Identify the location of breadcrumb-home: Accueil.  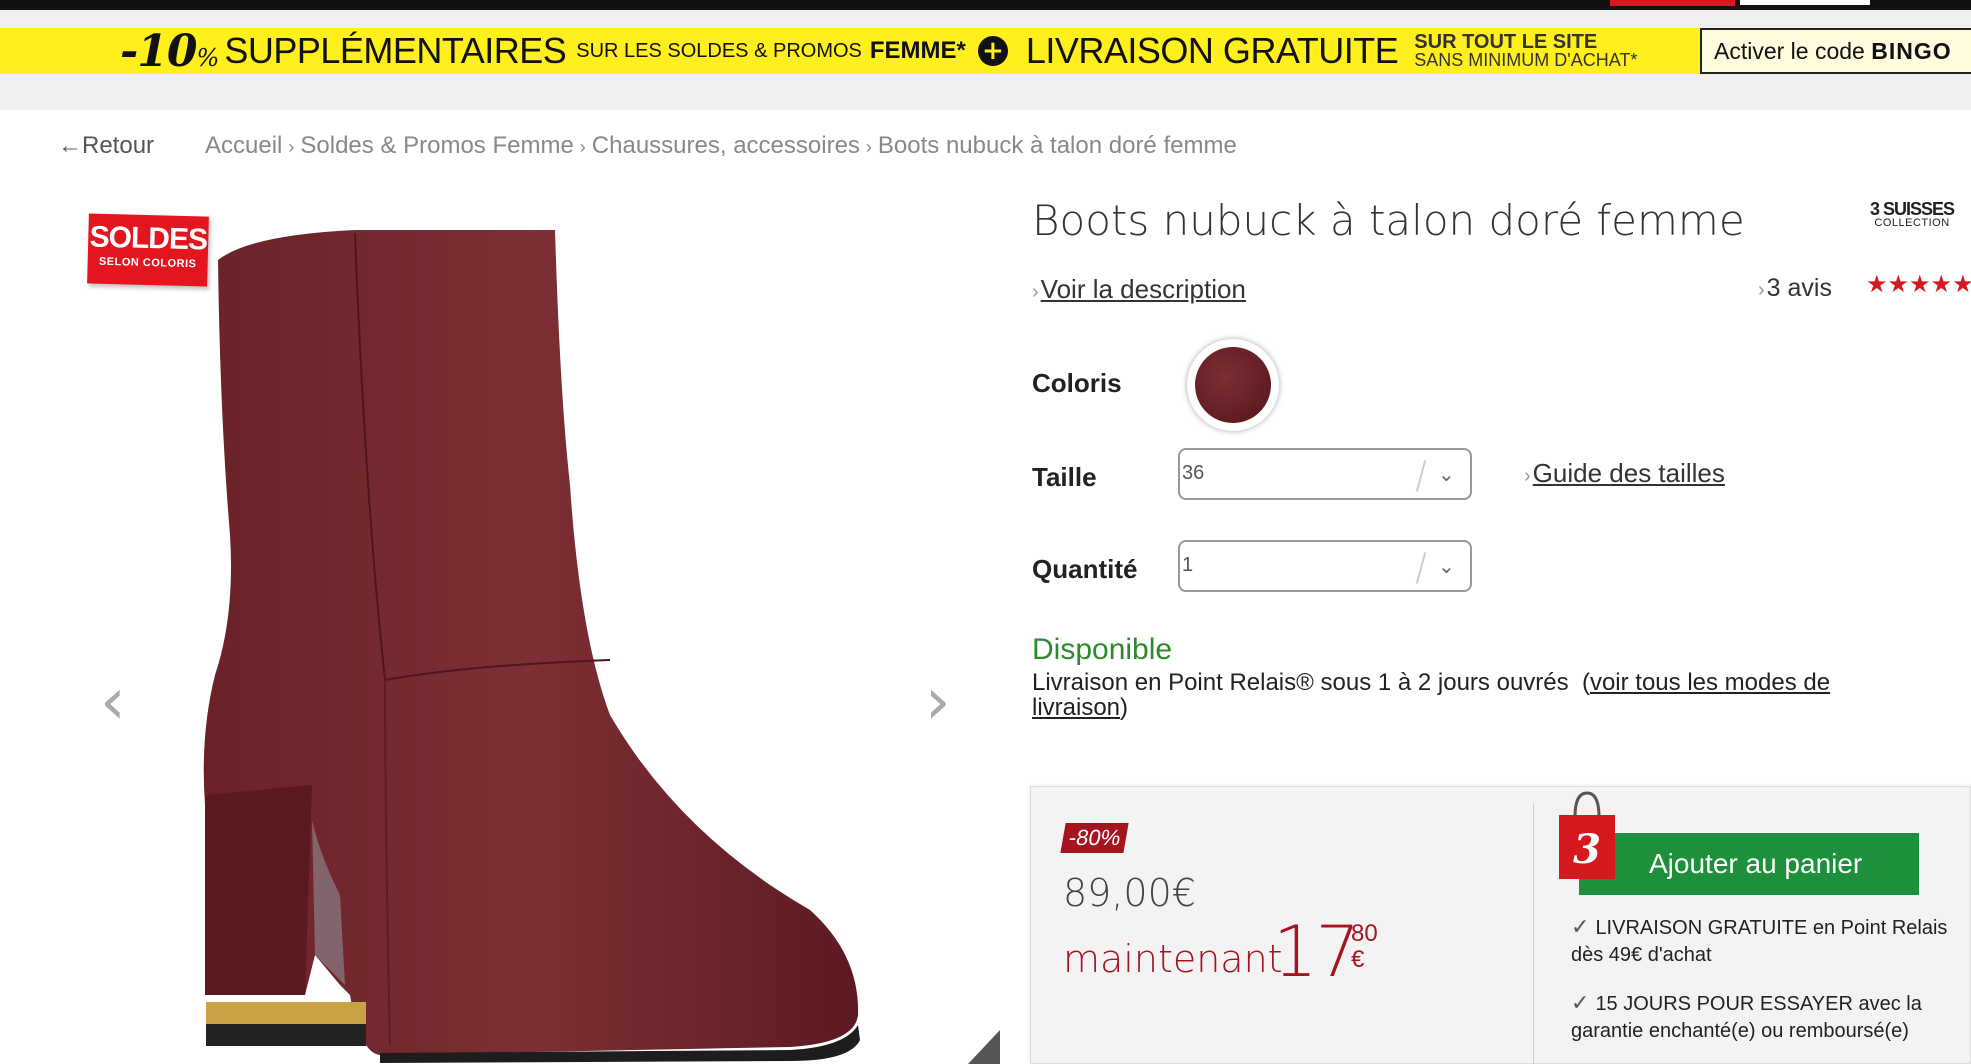
(243, 145).